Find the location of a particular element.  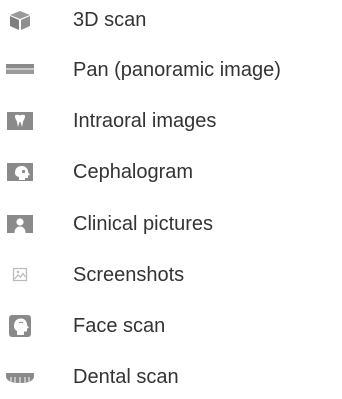

list-item-dental-scan: Dental scan is located at coordinates (171, 377).